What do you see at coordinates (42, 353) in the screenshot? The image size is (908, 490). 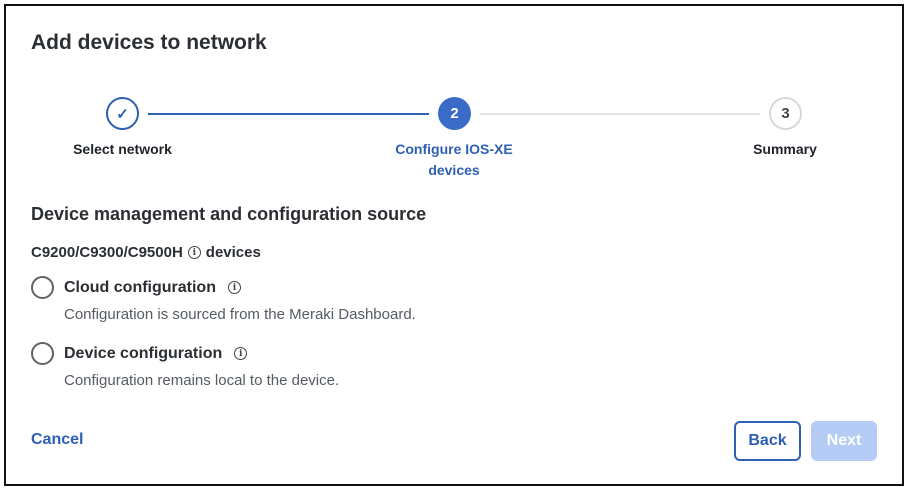 I see `device-configuration-radio` at bounding box center [42, 353].